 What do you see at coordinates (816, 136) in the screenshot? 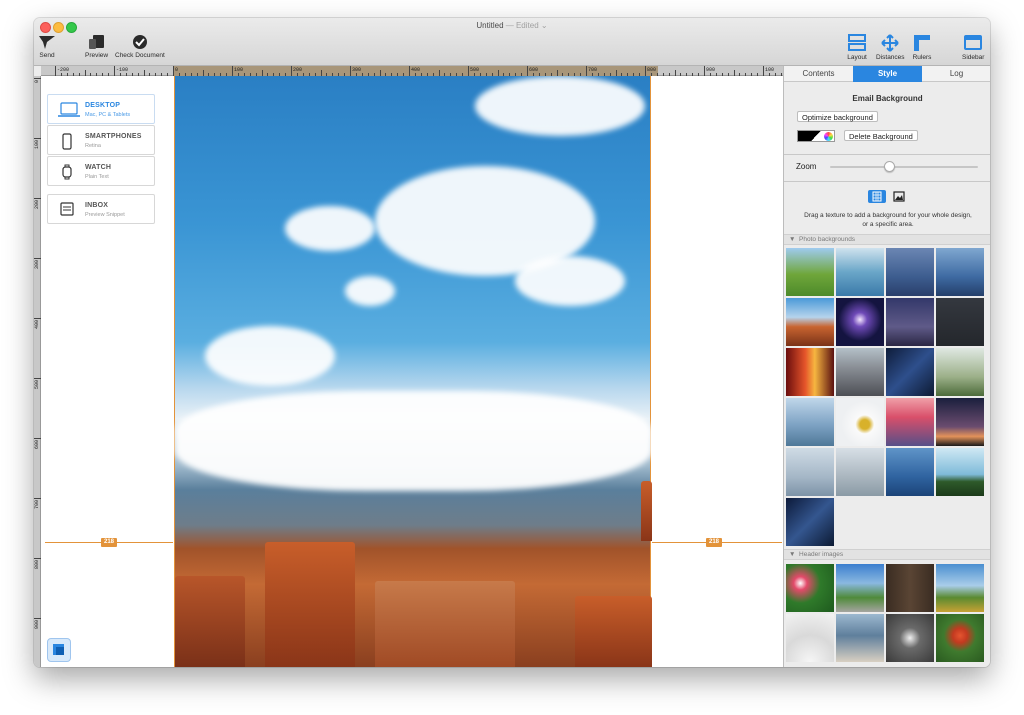
I see `background-color-well` at bounding box center [816, 136].